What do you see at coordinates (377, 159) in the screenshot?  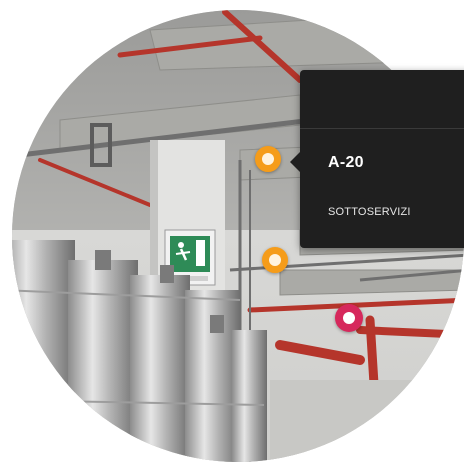 I see `poi-info-popup: A-20 SOTTOSERVIZI` at bounding box center [377, 159].